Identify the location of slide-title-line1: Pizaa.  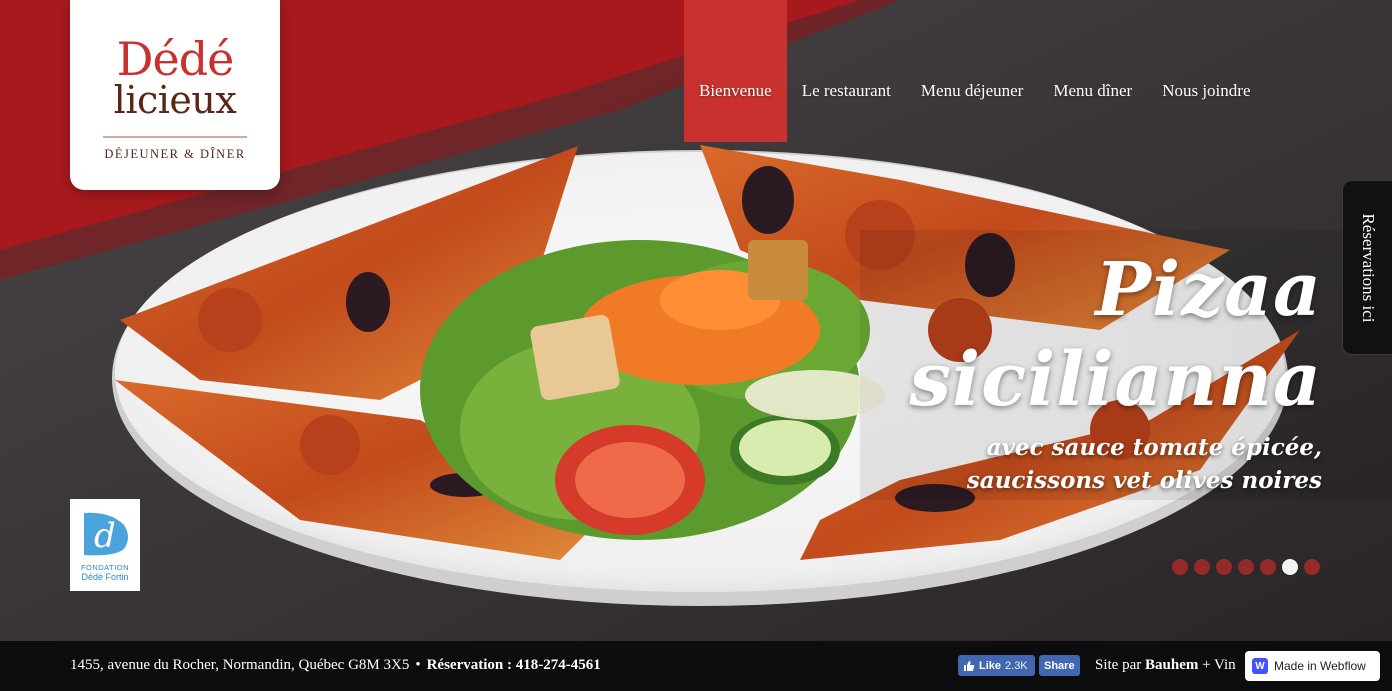
(1208, 290).